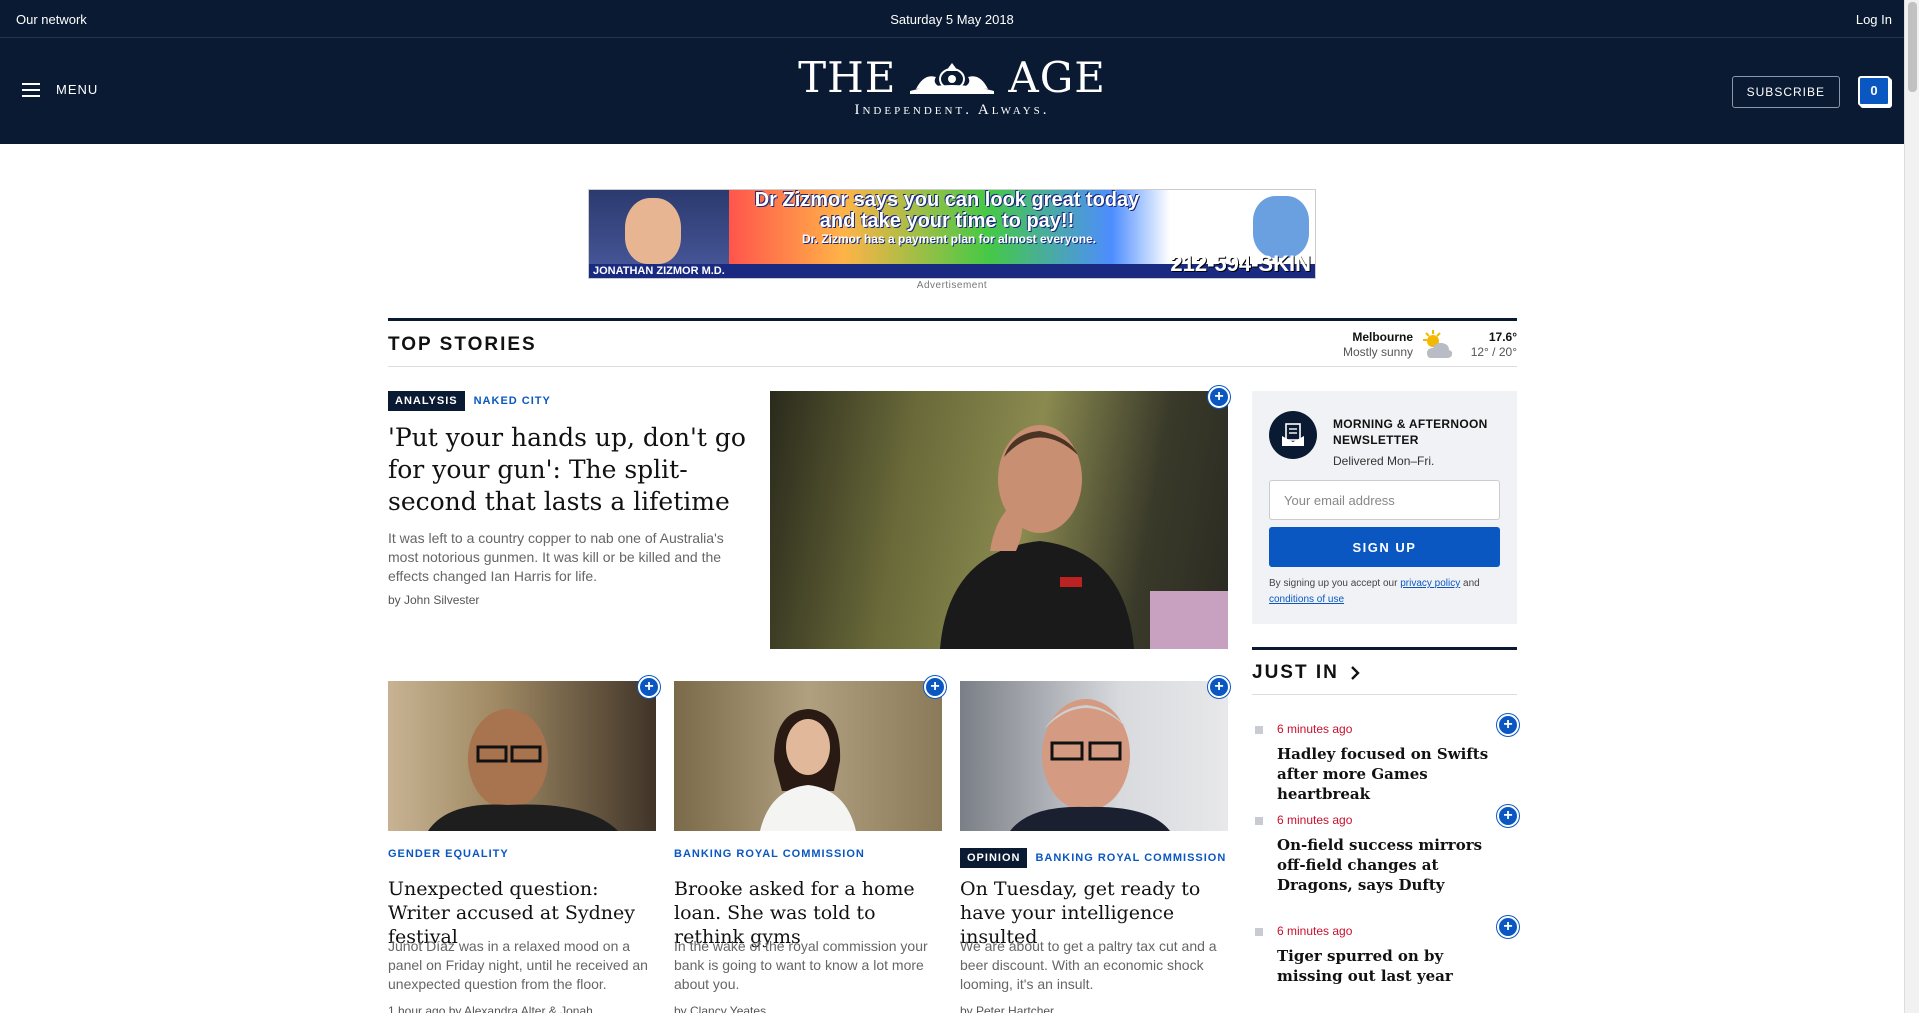  Describe the element at coordinates (1422, 345) in the screenshot. I see `weather-widget: Melbourne Mostly sunny 17.6° 12° / 20°` at that location.